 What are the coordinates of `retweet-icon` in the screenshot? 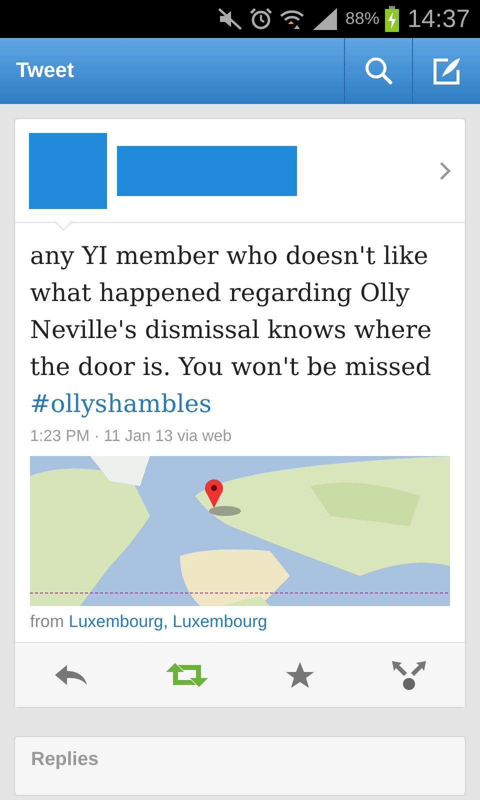 It's located at (187, 675).